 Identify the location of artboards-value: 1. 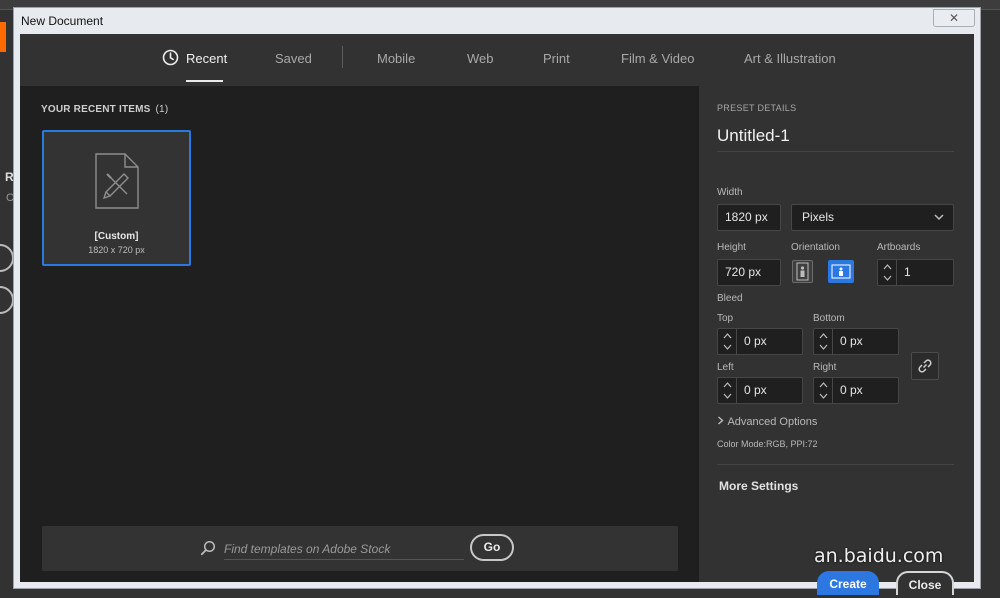
(907, 272).